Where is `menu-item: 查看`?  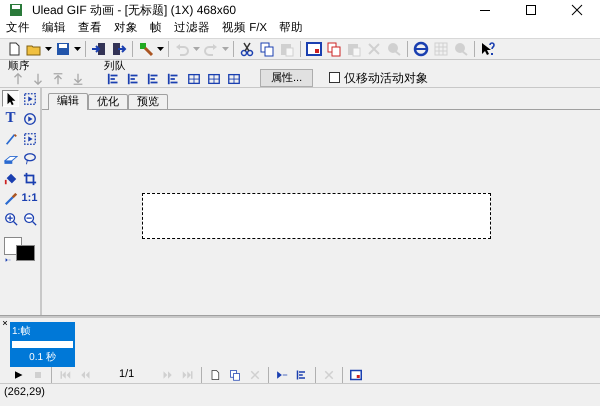
menu-item: 查看 is located at coordinates (90, 29).